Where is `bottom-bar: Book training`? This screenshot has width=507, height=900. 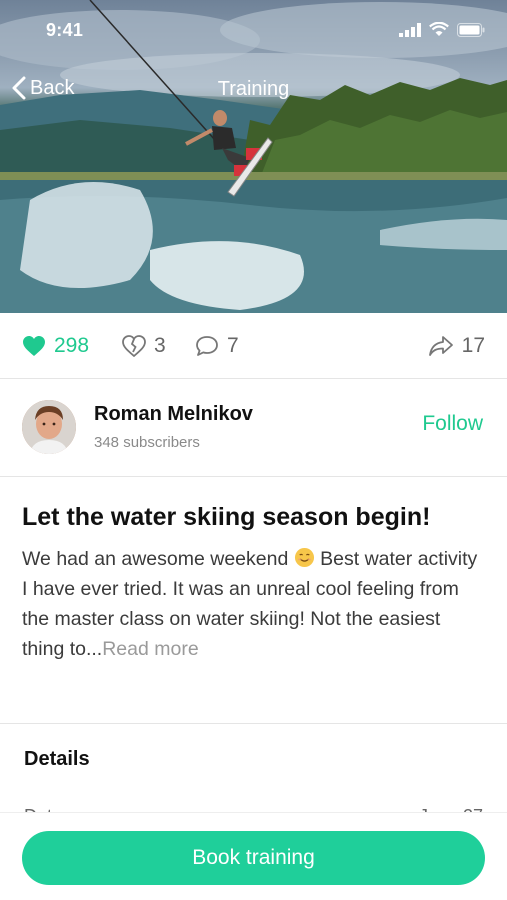 bottom-bar: Book training is located at coordinates (253, 856).